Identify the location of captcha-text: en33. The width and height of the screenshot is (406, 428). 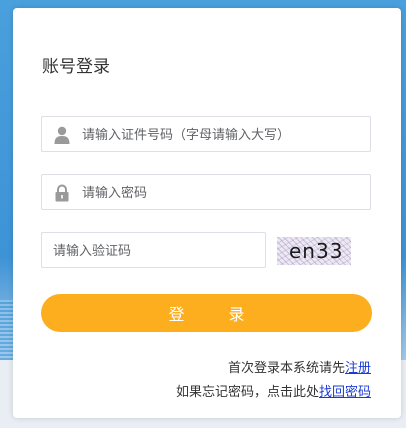
(316, 251).